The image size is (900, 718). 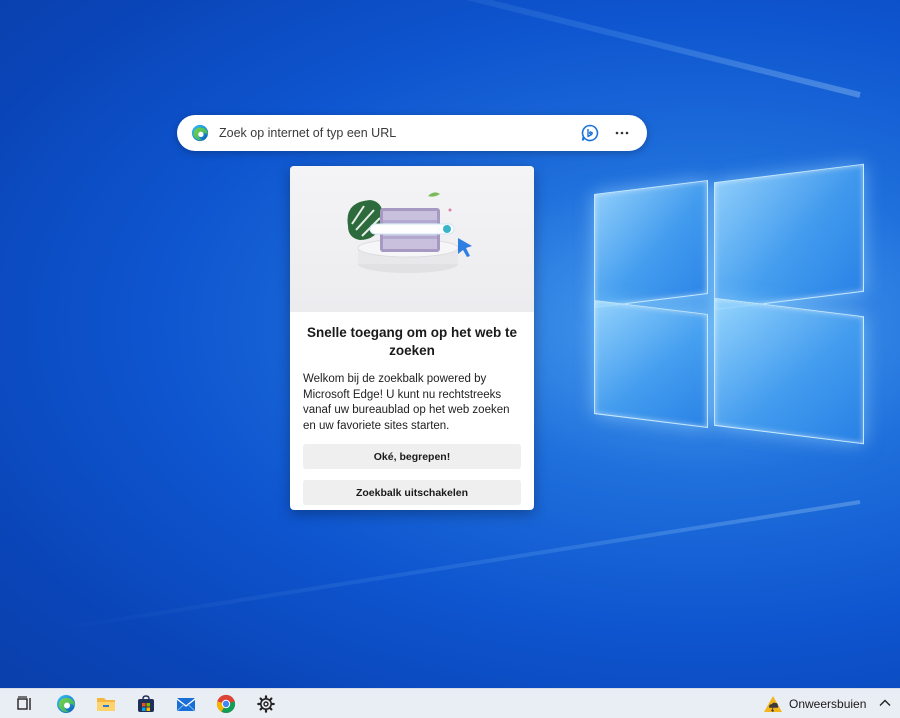 I want to click on taskbar-edge-button, so click(x=66, y=704).